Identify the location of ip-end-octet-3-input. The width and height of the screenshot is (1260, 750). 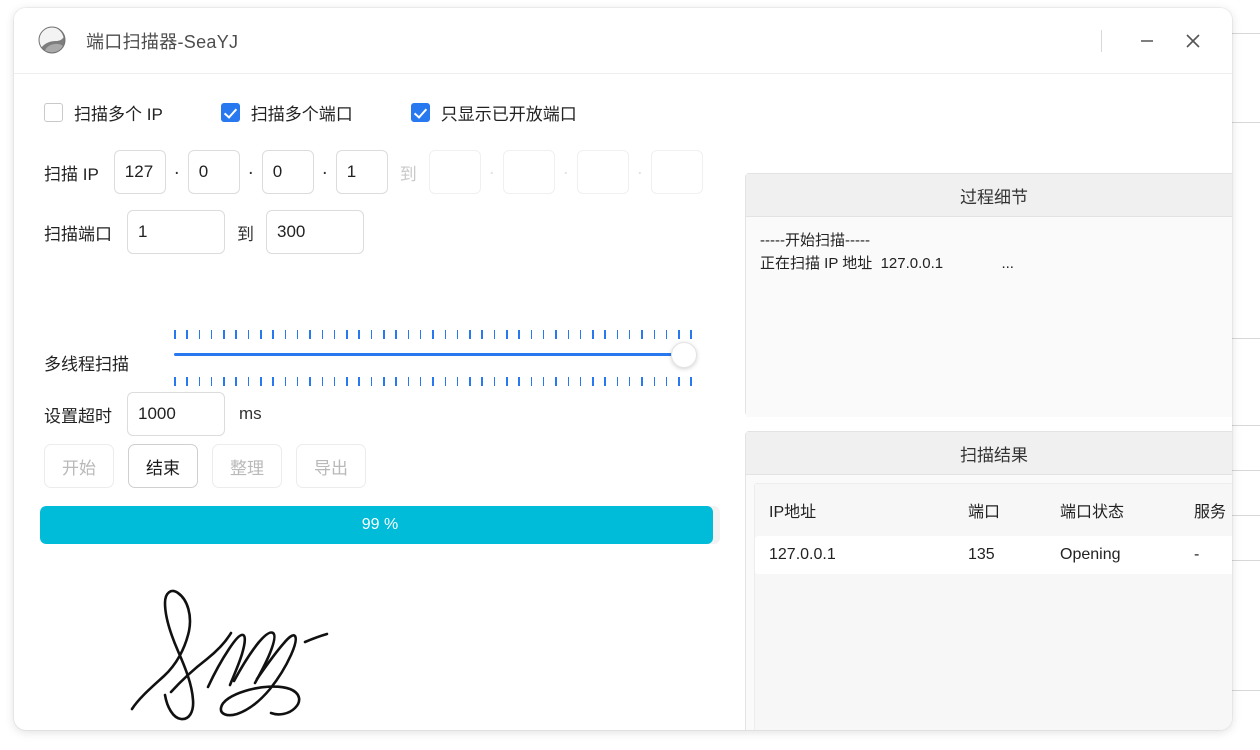
(602, 172).